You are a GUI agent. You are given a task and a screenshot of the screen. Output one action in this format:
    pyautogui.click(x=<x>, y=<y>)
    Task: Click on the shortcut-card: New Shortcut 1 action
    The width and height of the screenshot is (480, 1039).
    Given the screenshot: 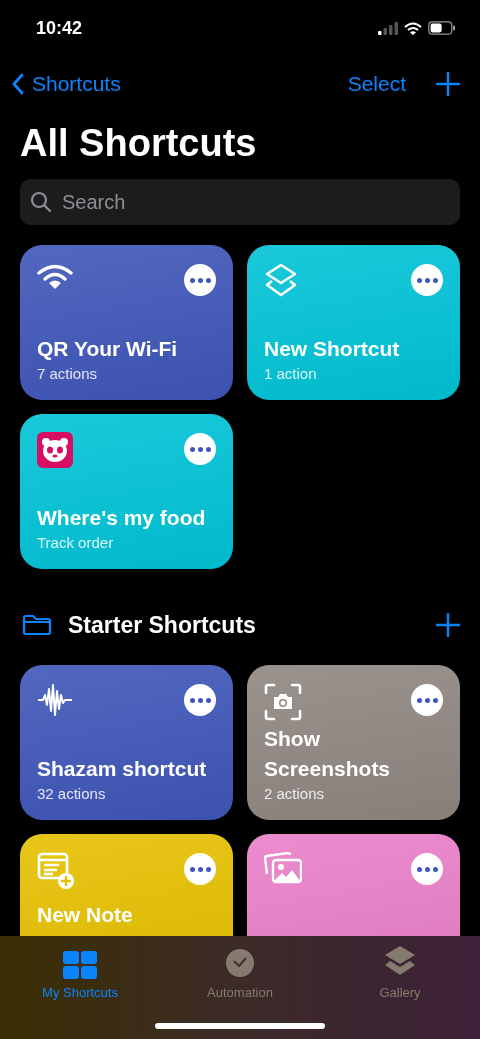 What is the action you would take?
    pyautogui.click(x=353, y=322)
    